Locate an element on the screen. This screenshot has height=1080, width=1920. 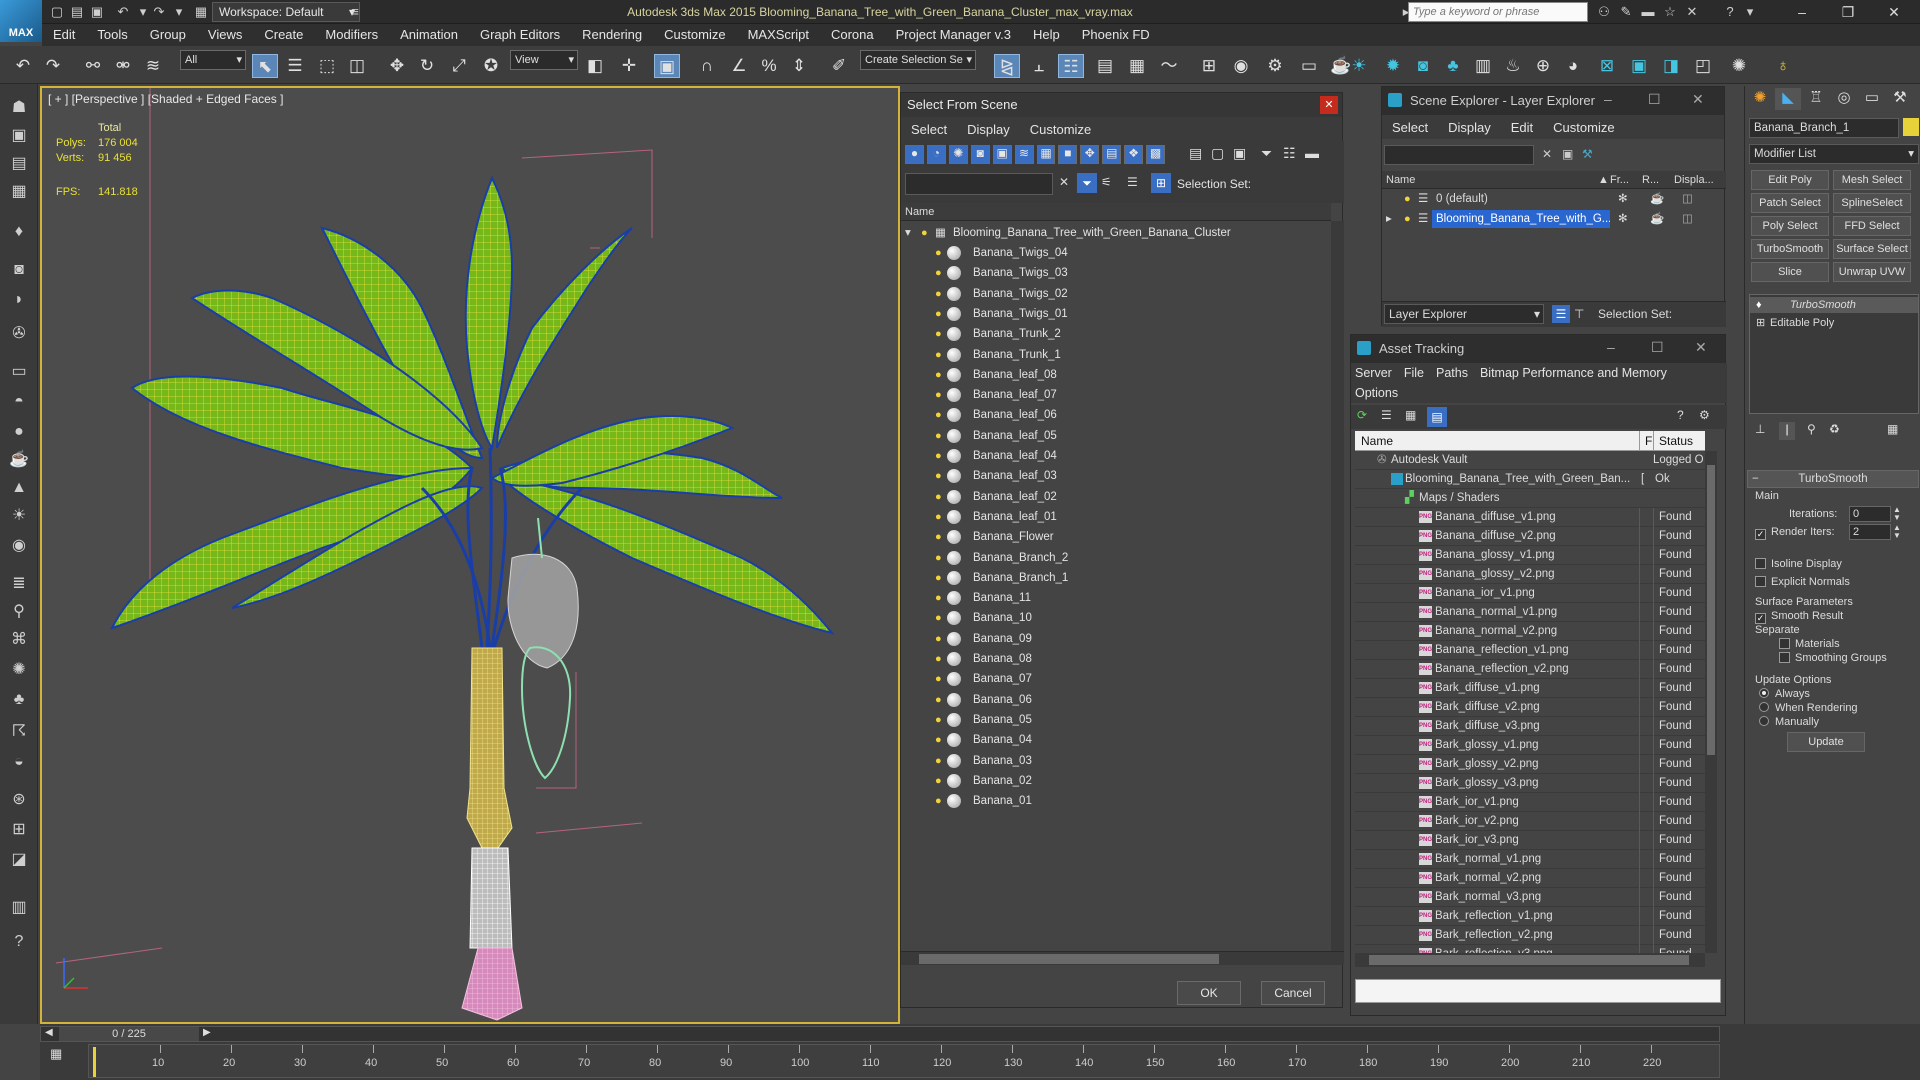
utilities-tab-icon: ⚒ is located at coordinates (1900, 99).